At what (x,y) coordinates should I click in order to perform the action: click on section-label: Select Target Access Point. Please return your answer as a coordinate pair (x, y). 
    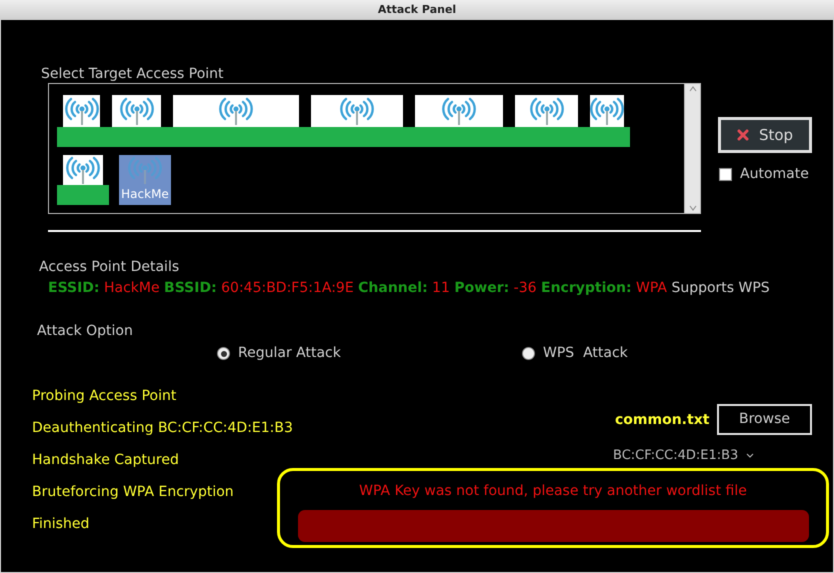
    Looking at the image, I should click on (132, 74).